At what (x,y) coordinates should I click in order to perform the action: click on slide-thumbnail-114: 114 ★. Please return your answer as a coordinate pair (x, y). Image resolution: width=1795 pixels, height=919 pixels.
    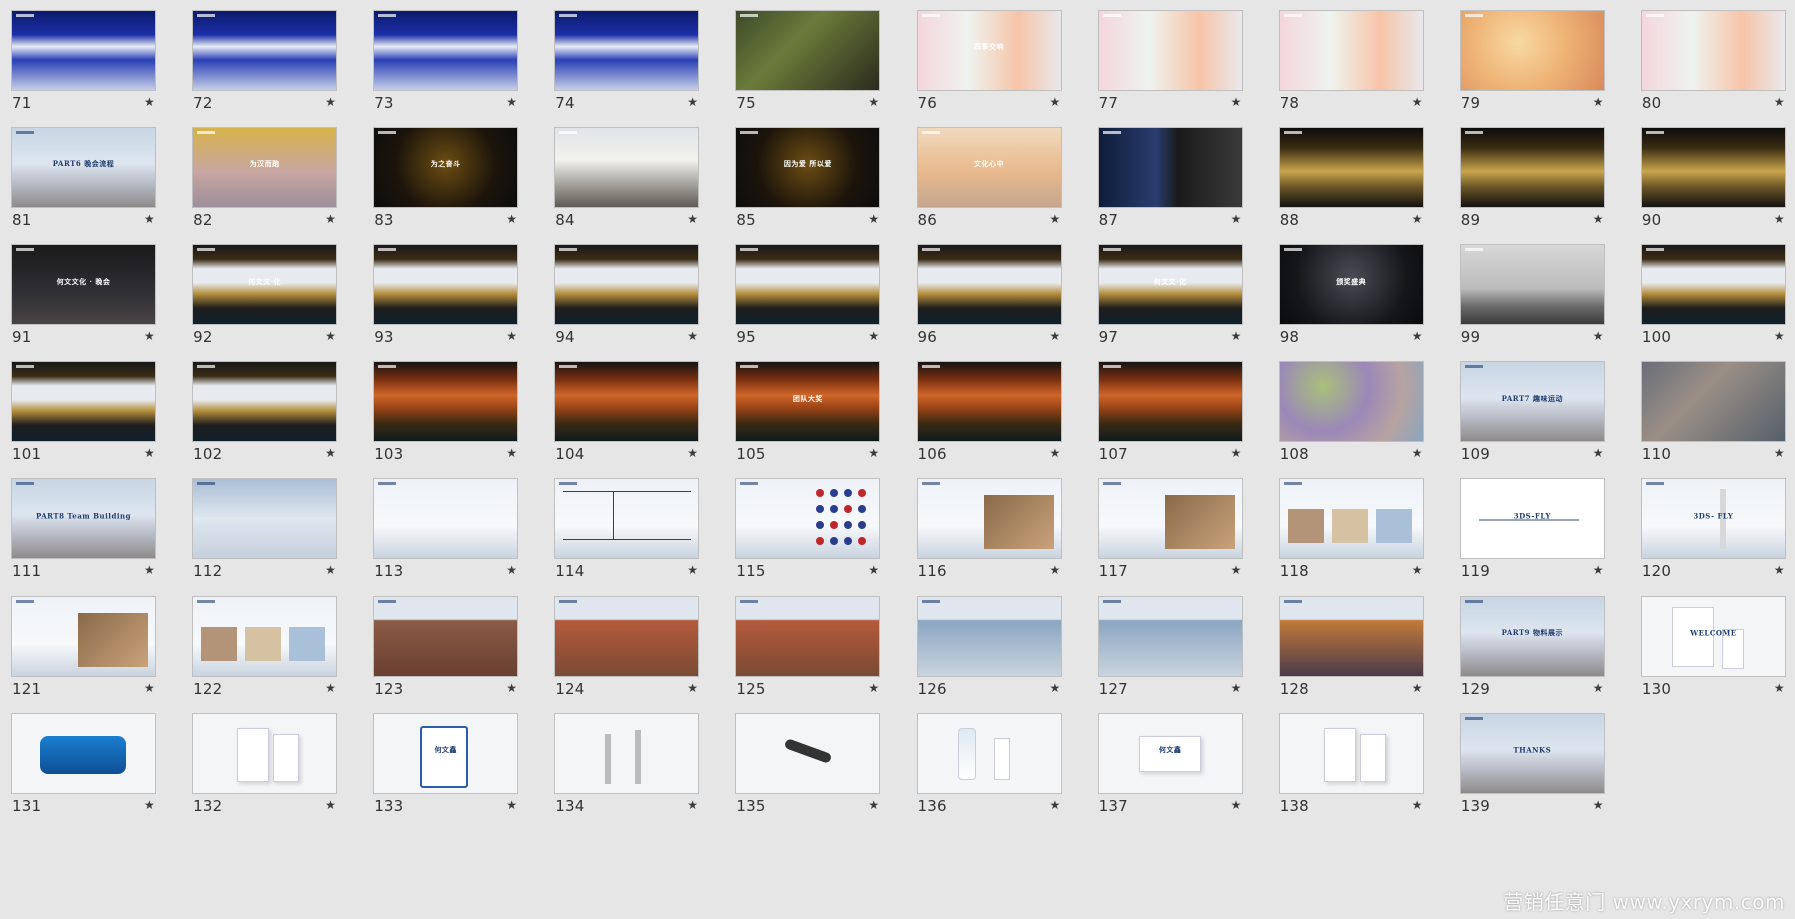
    Looking at the image, I should click on (633, 533).